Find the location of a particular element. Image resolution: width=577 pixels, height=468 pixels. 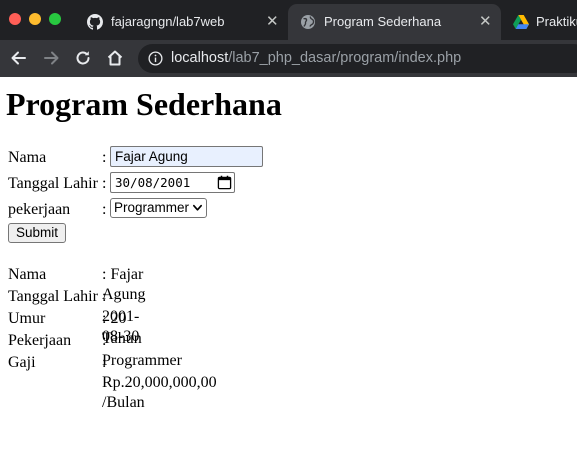

chevron-down-icon is located at coordinates (197, 207).